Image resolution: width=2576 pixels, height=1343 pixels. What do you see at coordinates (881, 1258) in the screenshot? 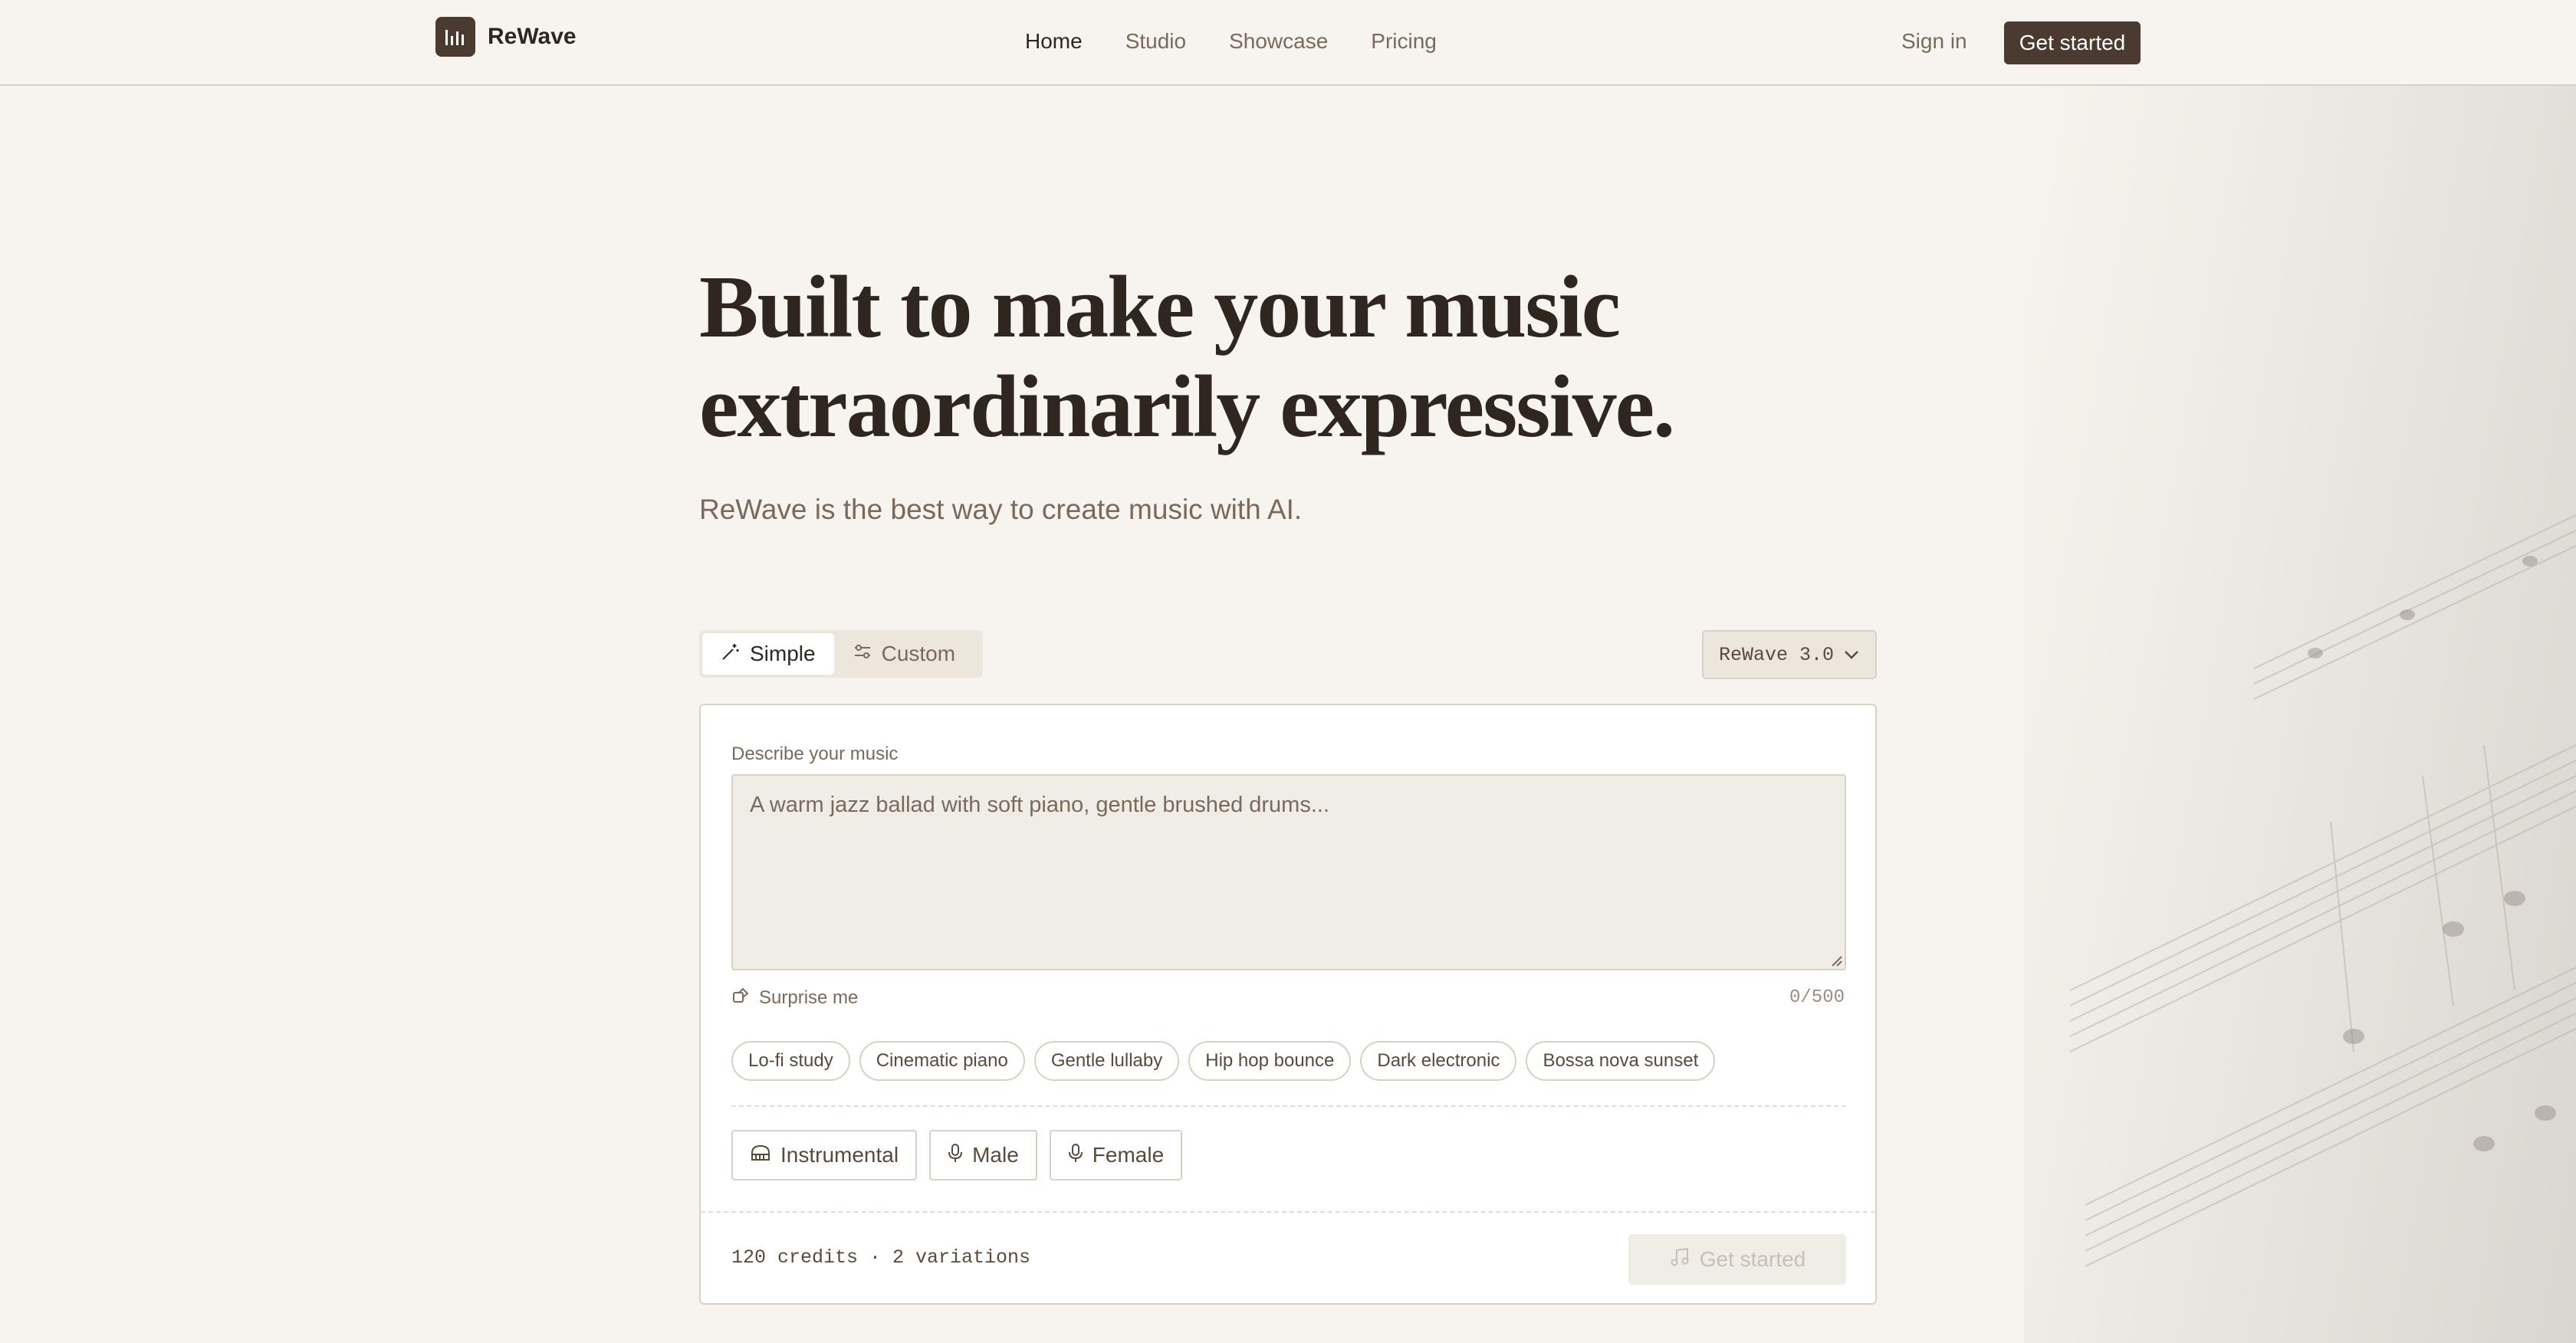
I see `credits-info: 120 credits · 2 variations` at bounding box center [881, 1258].